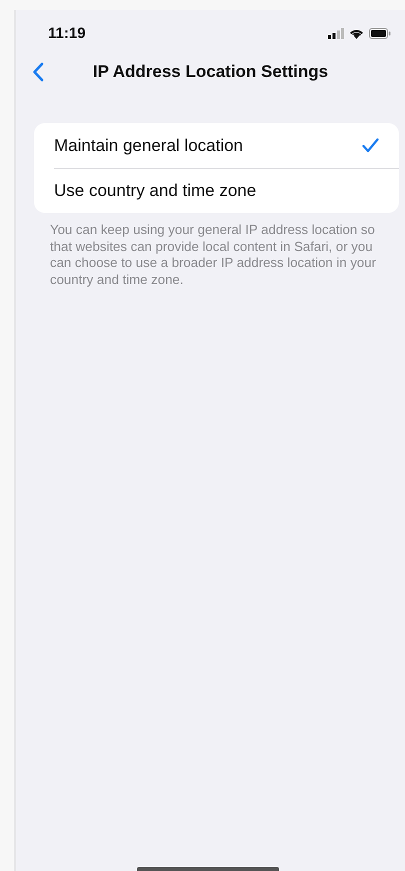 The height and width of the screenshot is (871, 405). What do you see at coordinates (370, 145) in the screenshot?
I see `checkmark-icon` at bounding box center [370, 145].